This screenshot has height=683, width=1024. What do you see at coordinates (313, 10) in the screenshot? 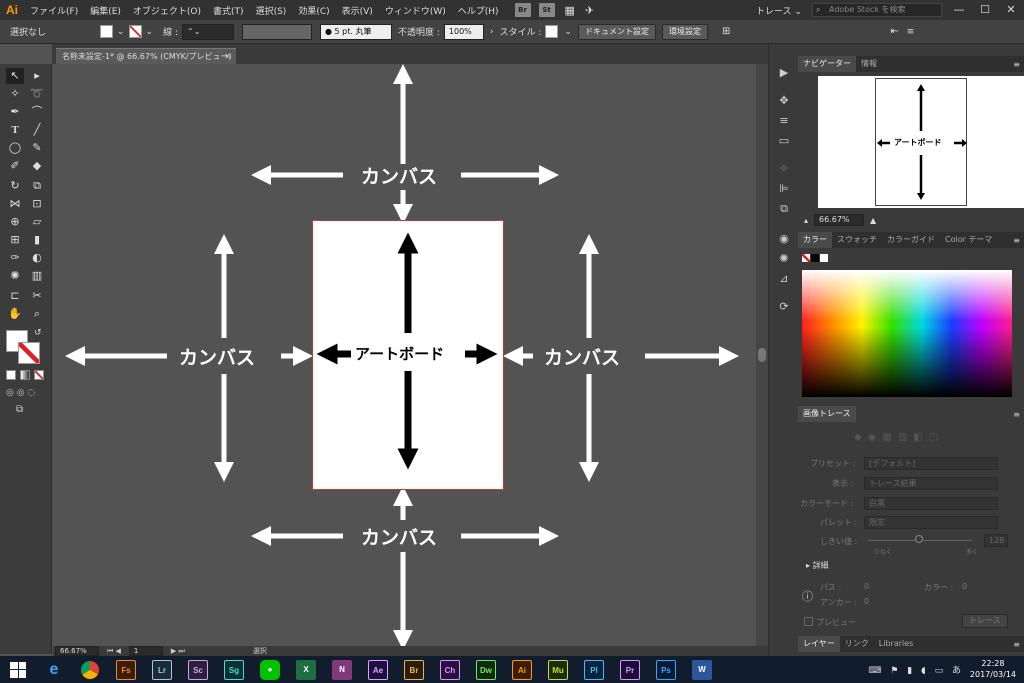
I see `menu-effect: 効果(C)` at bounding box center [313, 10].